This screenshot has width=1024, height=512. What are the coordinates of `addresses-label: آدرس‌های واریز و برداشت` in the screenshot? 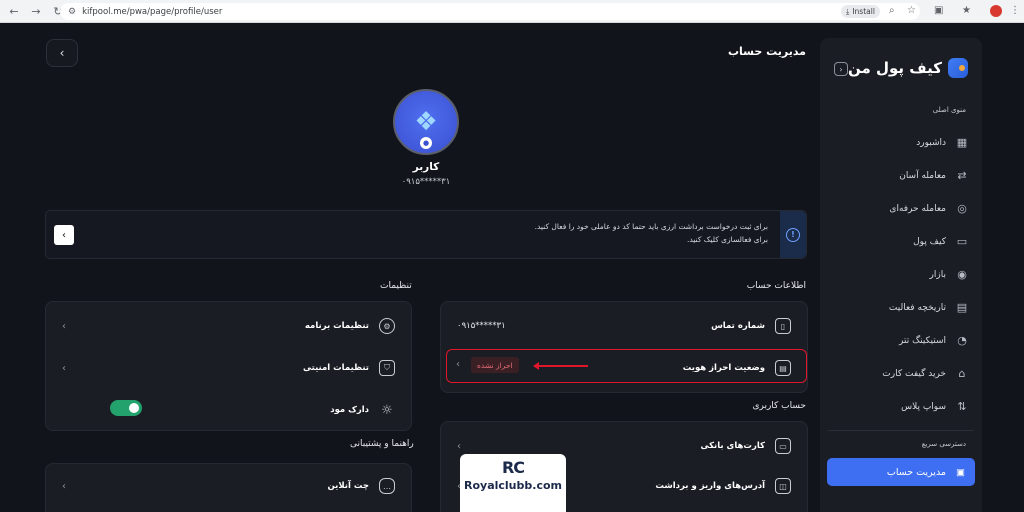 It's located at (710, 486).